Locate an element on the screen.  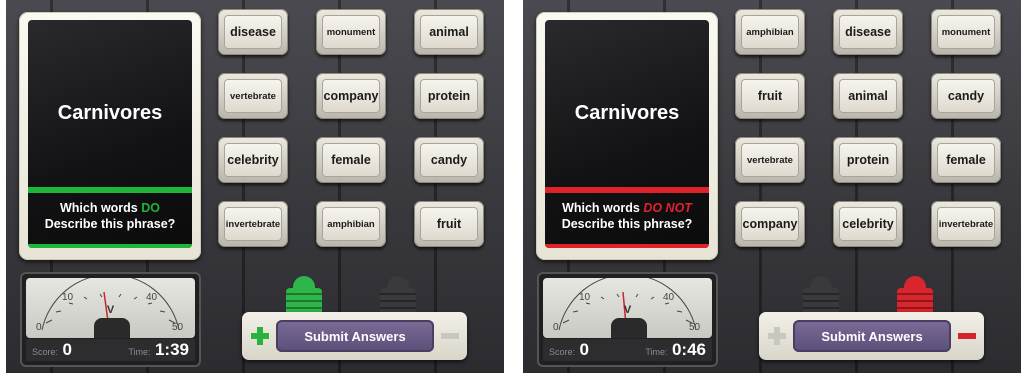
prompt-question: Which words DO Describe this phrase? is located at coordinates (110, 216).